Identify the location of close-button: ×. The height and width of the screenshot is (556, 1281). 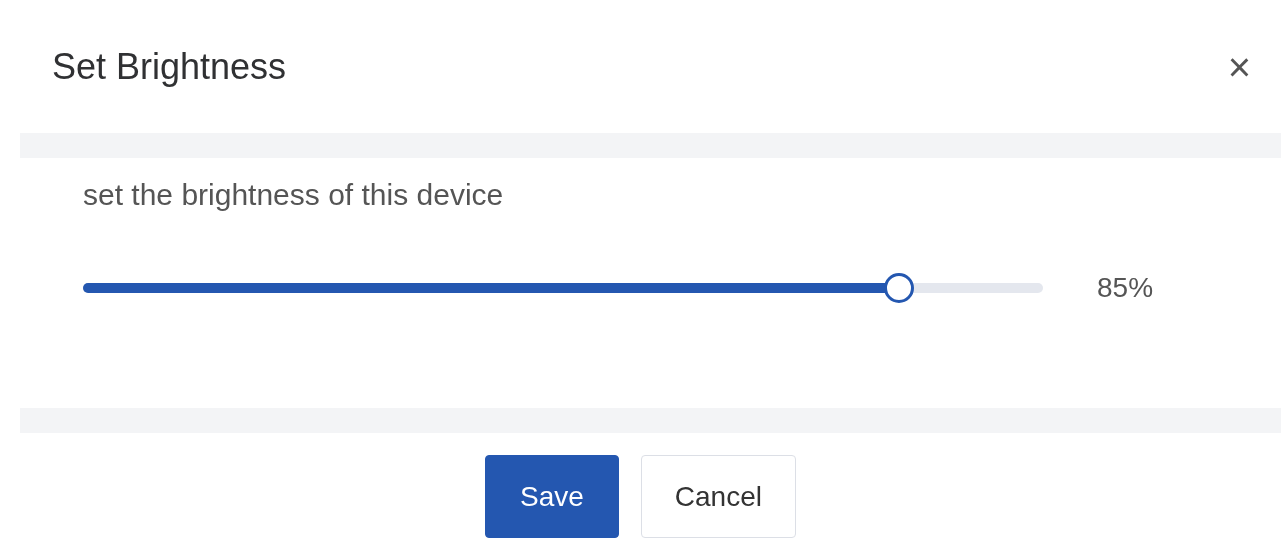
(1239, 66).